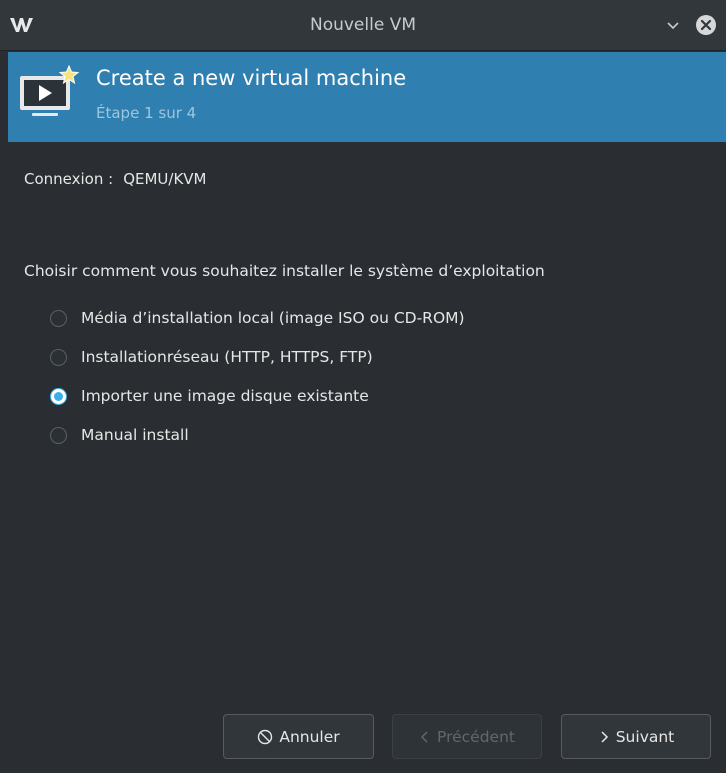 The width and height of the screenshot is (726, 773). What do you see at coordinates (706, 25) in the screenshot?
I see `close-icon` at bounding box center [706, 25].